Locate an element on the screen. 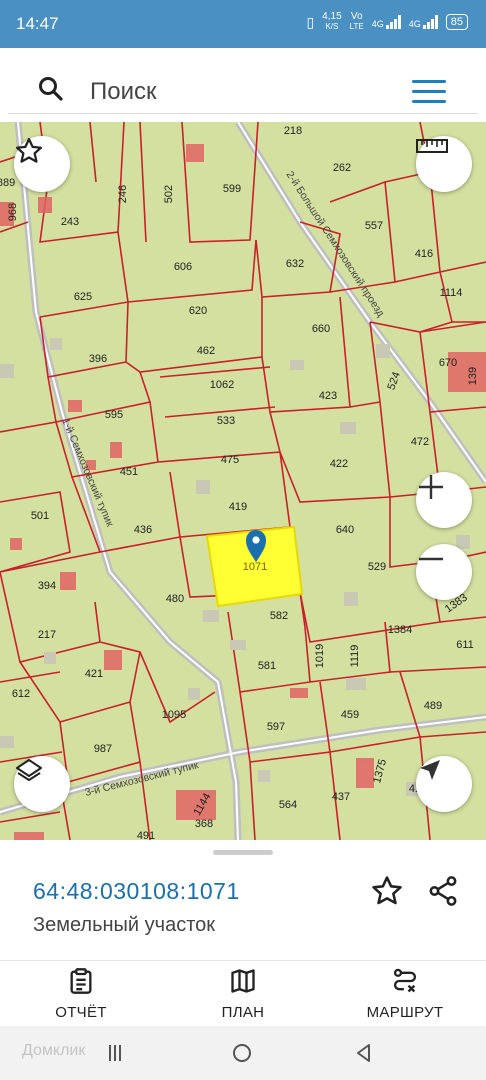 This screenshot has width=486, height=1080. plot-number: 599 is located at coordinates (232, 189).